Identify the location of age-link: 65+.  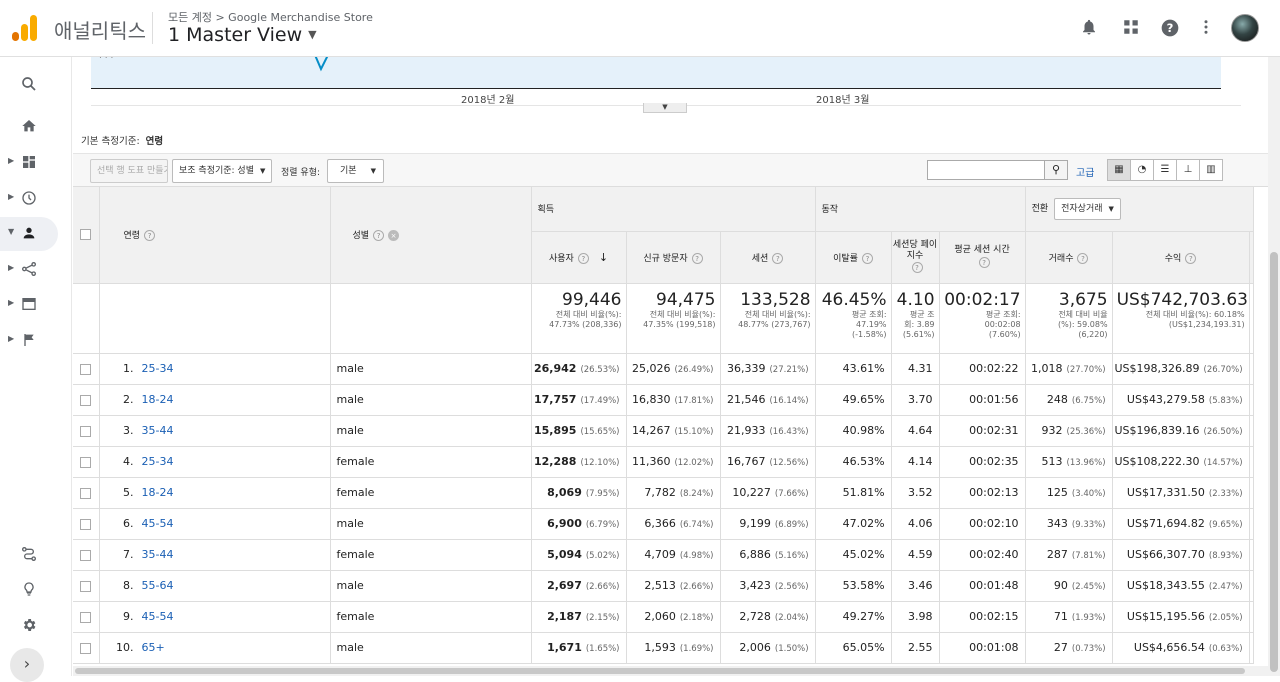
(153, 647).